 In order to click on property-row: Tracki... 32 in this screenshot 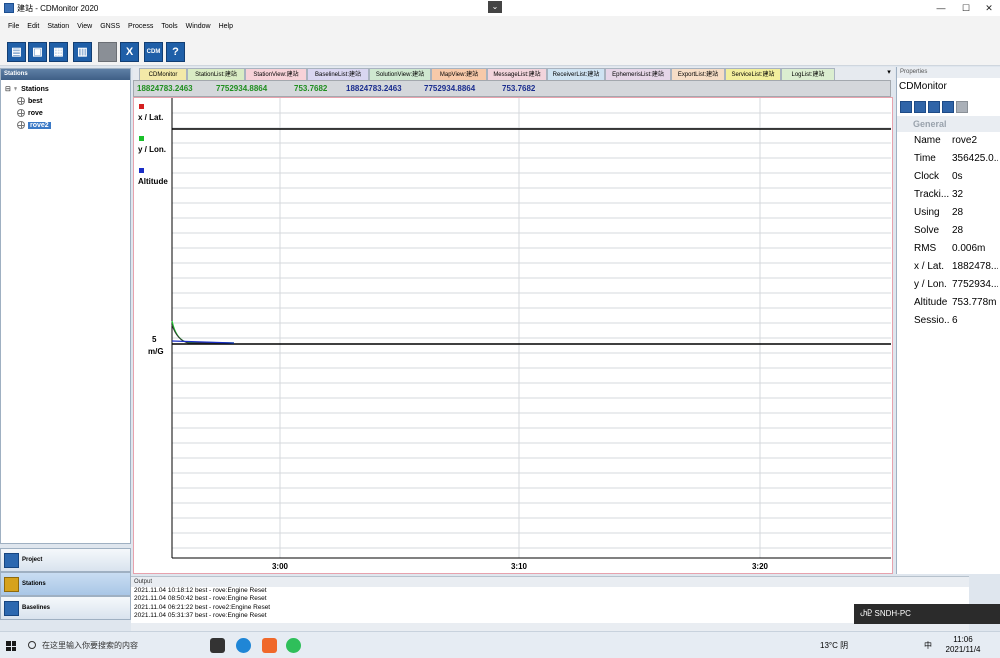, I will do `click(948, 195)`.